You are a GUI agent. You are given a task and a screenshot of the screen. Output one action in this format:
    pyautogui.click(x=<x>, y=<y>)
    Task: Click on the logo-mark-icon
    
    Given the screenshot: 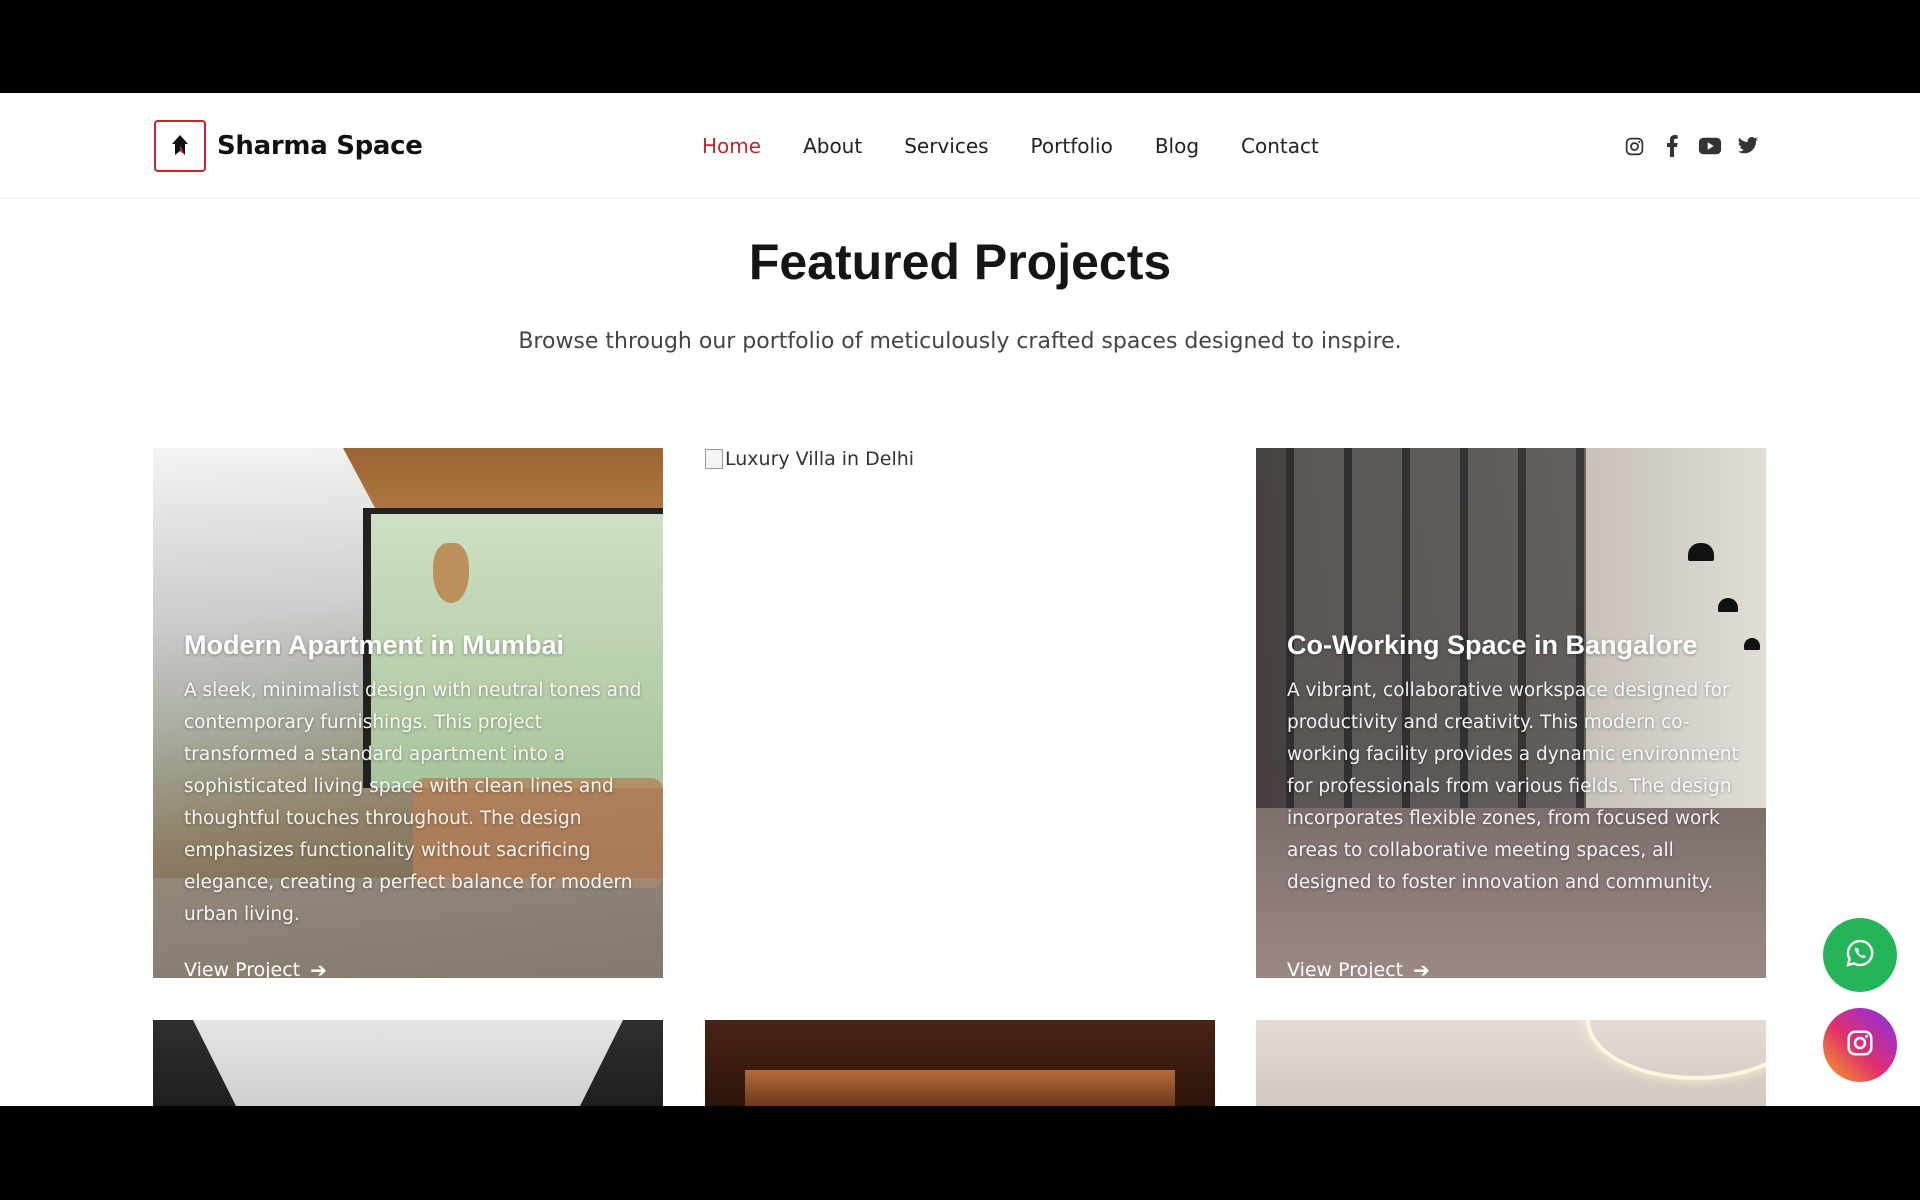 What is the action you would take?
    pyautogui.click(x=180, y=146)
    